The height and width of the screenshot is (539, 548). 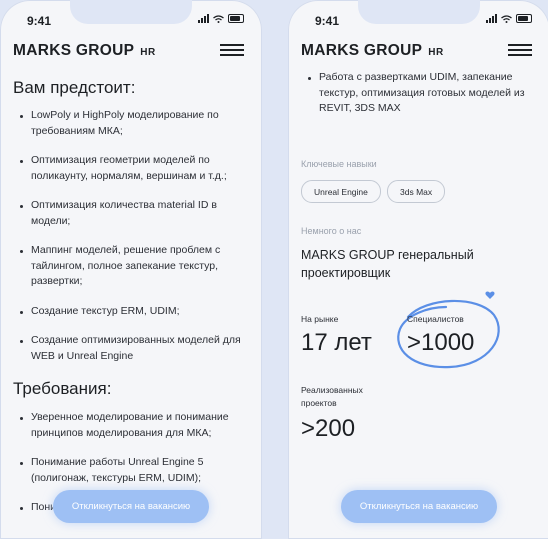 What do you see at coordinates (74, 87) in the screenshot?
I see `duties-title: Вам предстоит:` at bounding box center [74, 87].